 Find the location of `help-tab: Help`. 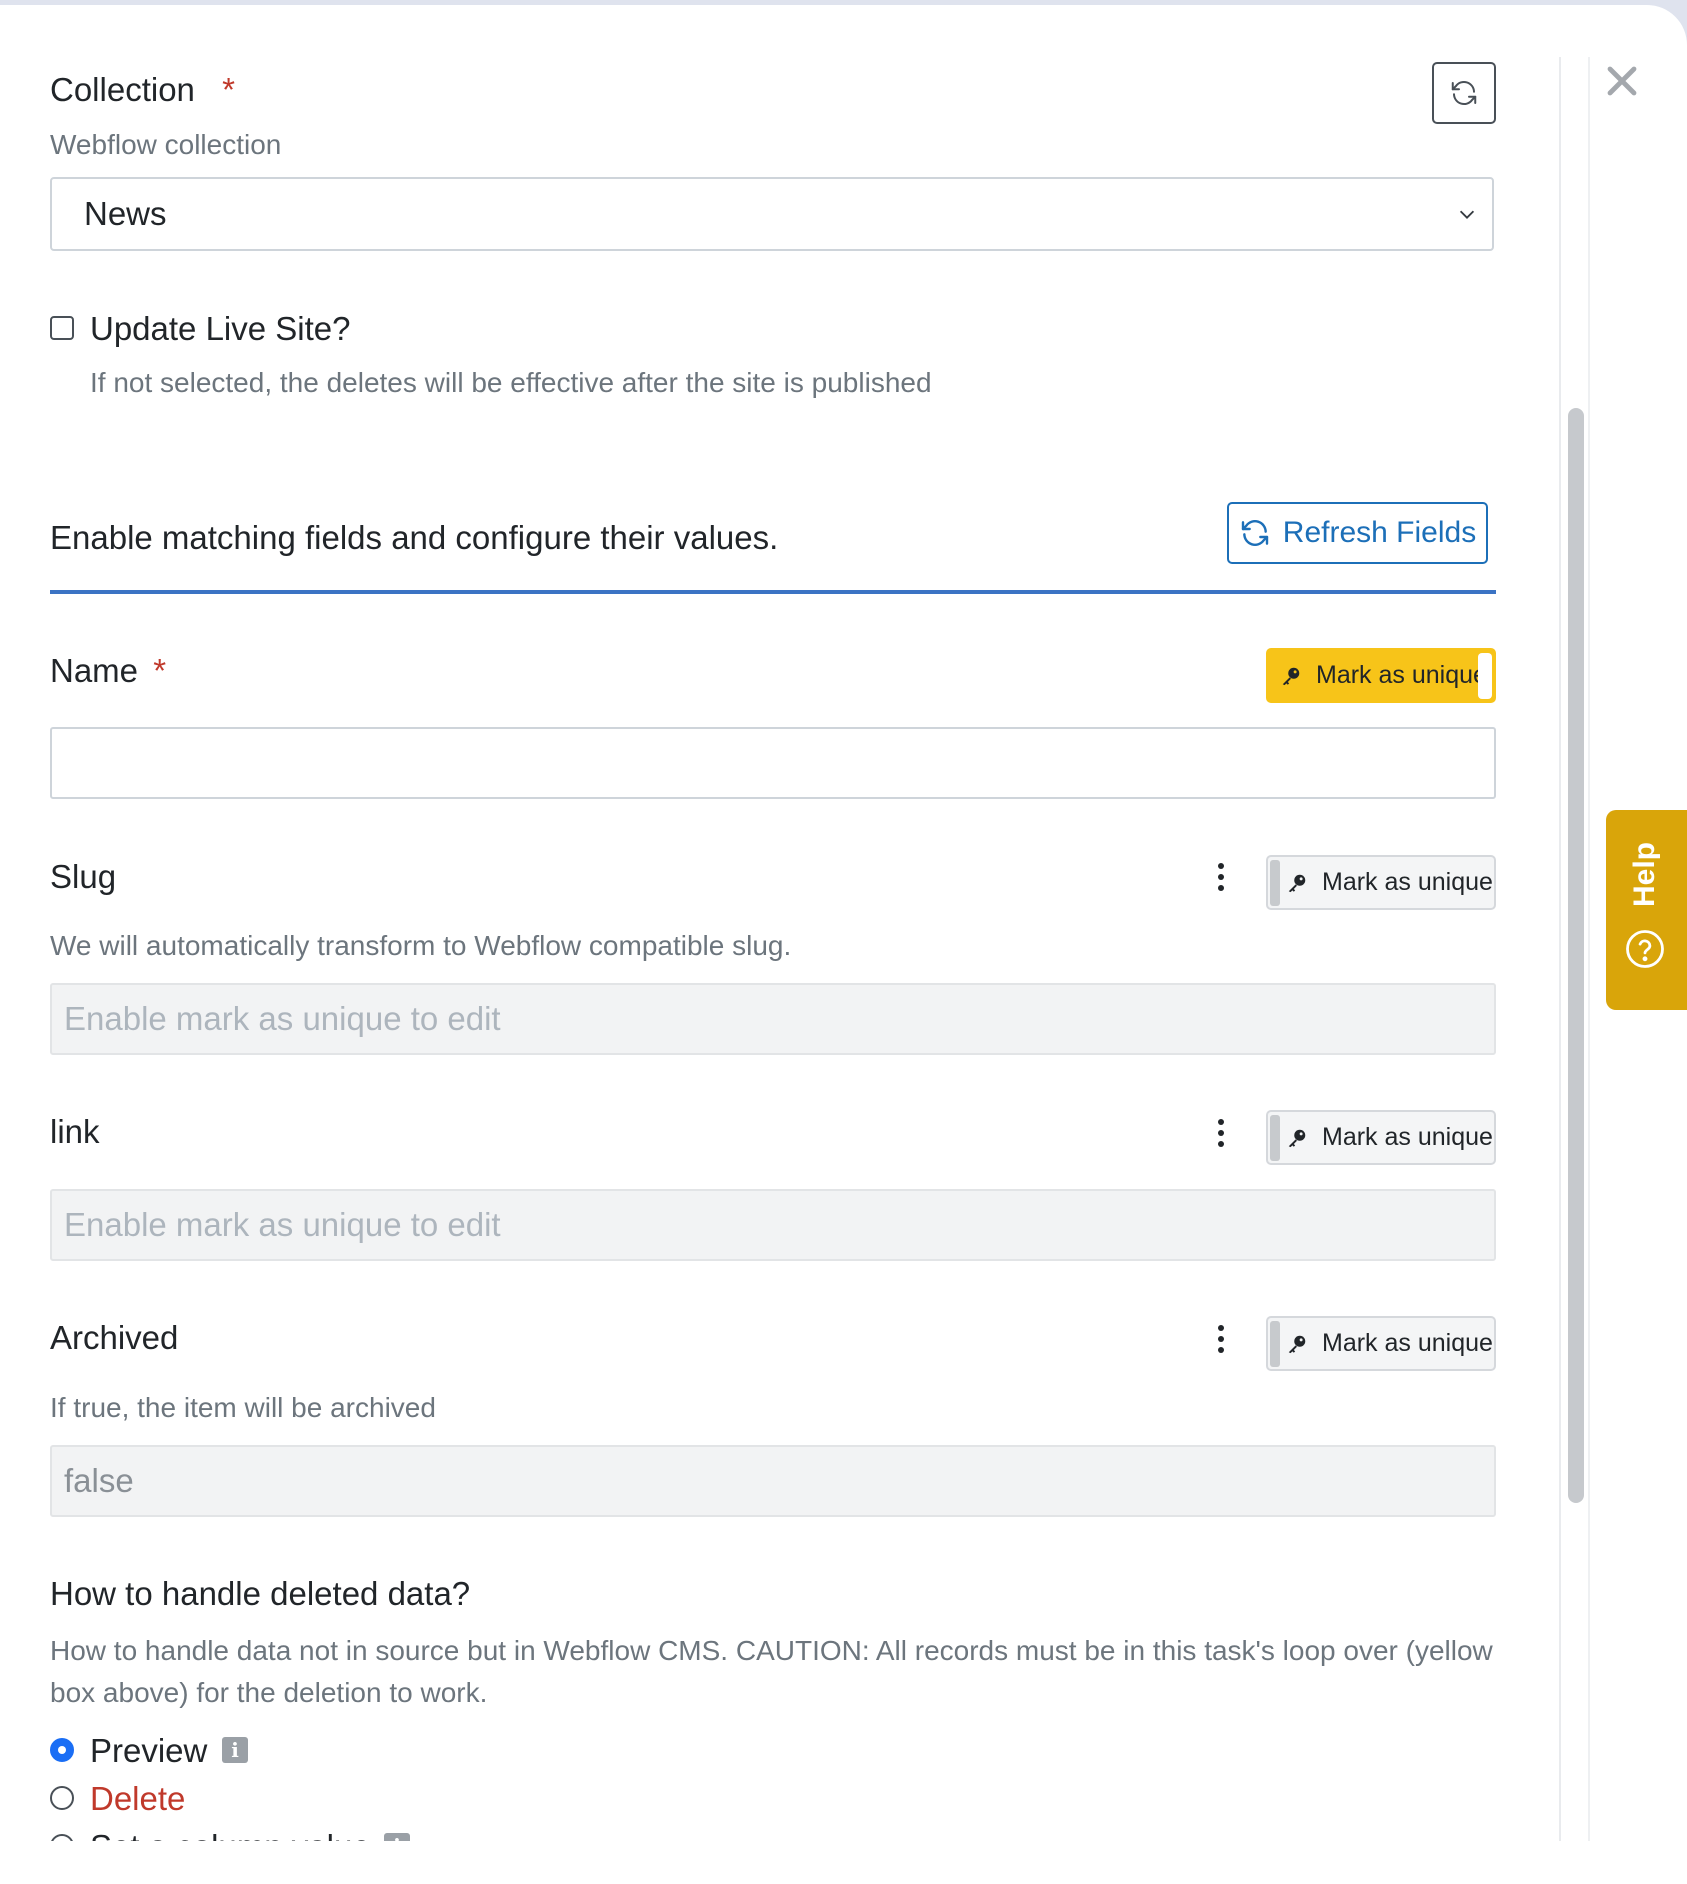

help-tab: Help is located at coordinates (1646, 910).